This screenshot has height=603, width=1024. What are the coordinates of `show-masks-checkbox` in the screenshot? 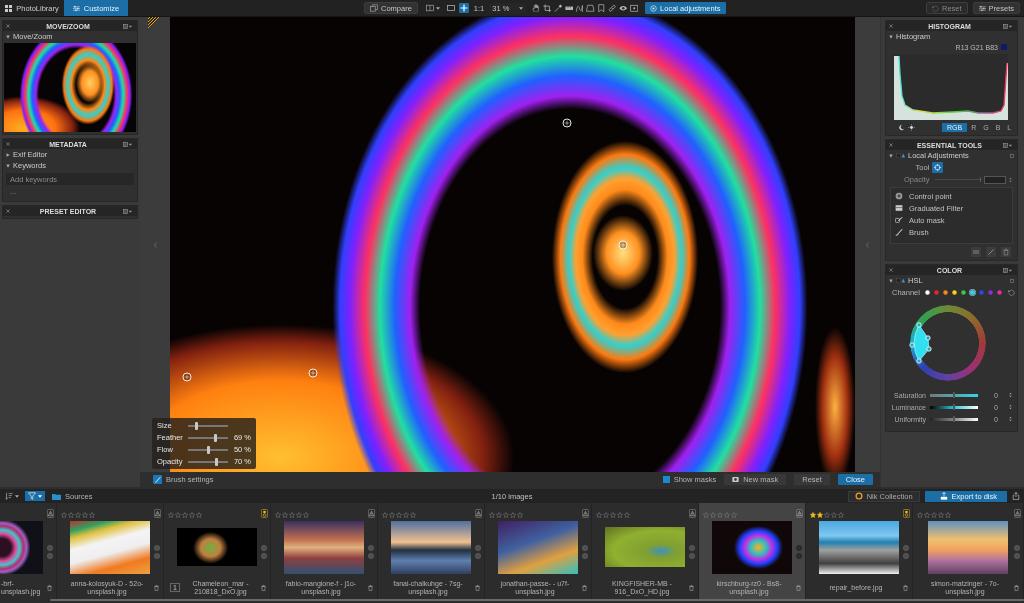 It's located at (666, 479).